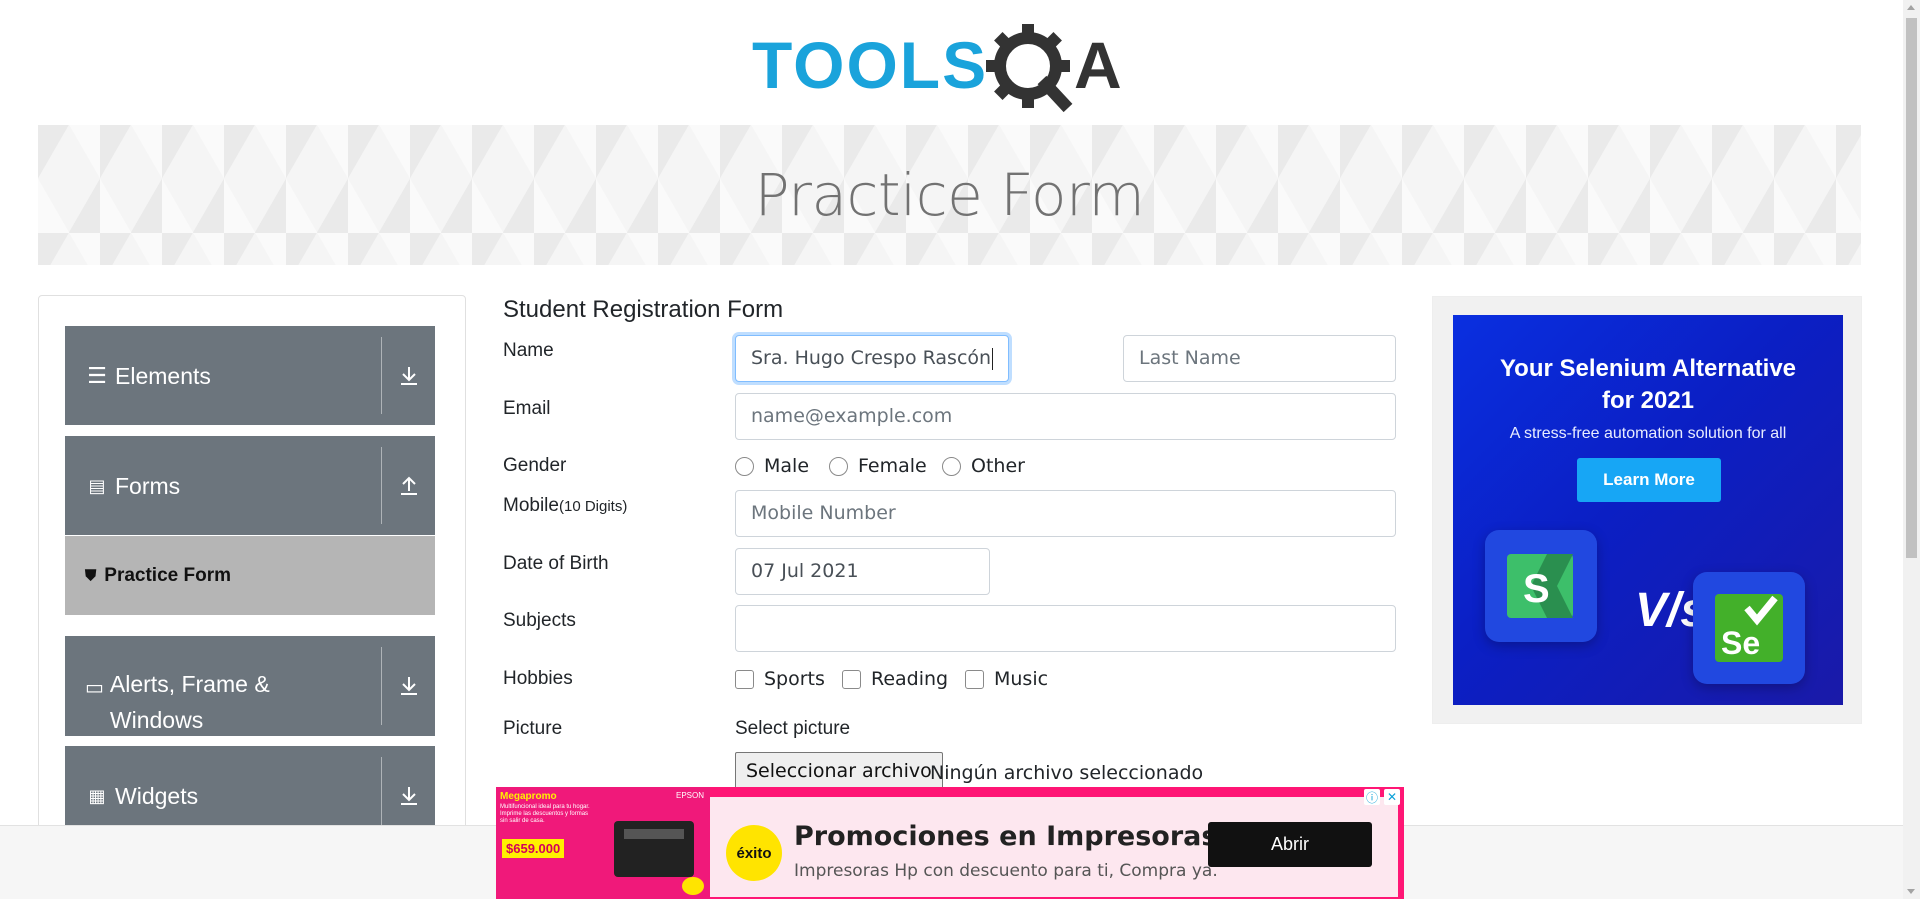 The height and width of the screenshot is (899, 1920). What do you see at coordinates (250, 375) in the screenshot?
I see `sidebar-group-elements: ☰ Elements` at bounding box center [250, 375].